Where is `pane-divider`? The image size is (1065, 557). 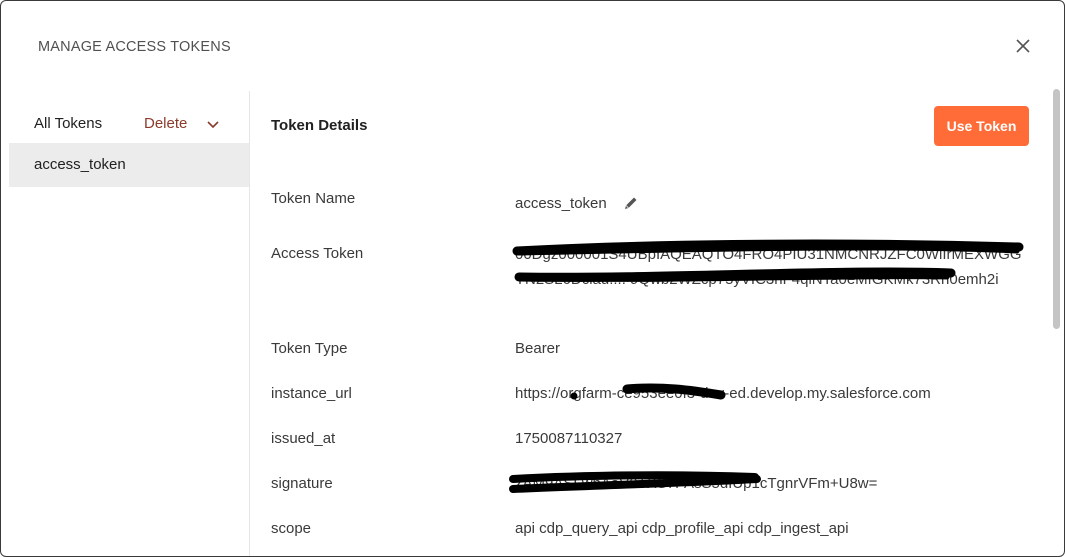 pane-divider is located at coordinates (249, 323).